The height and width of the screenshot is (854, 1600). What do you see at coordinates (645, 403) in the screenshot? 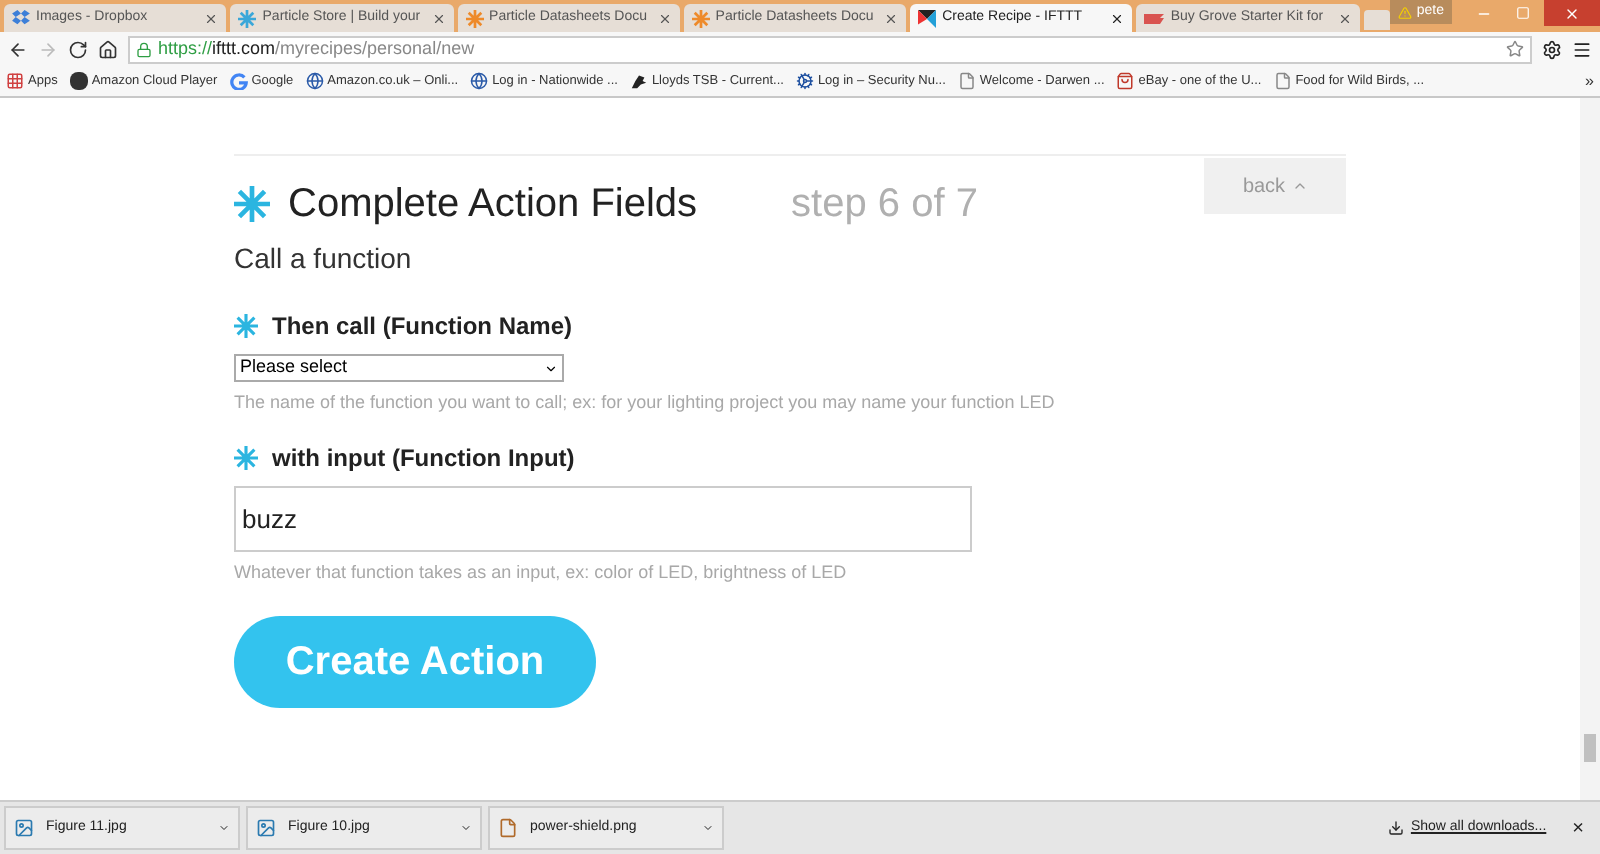
I see `field-hint: The name of the function you want to call; ex: for your lighting project you may name your function LED` at bounding box center [645, 403].